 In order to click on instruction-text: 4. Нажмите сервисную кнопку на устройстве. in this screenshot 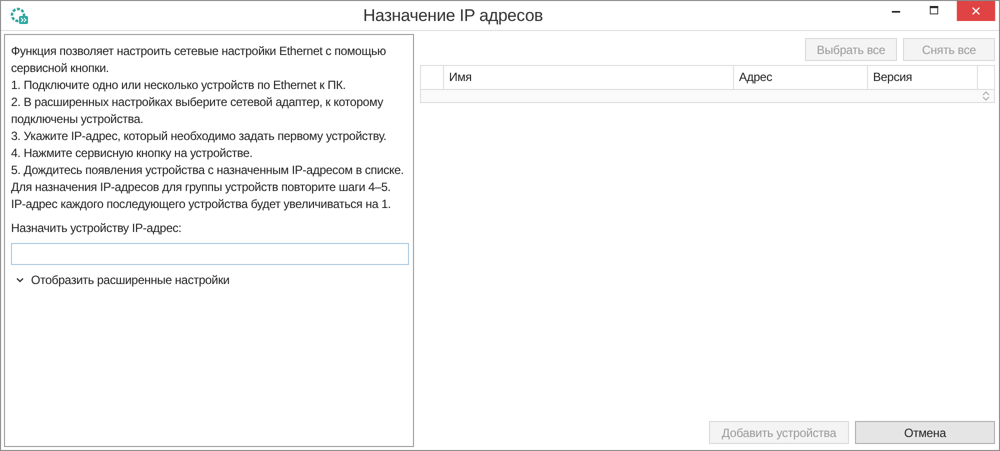, I will do `click(132, 153)`.